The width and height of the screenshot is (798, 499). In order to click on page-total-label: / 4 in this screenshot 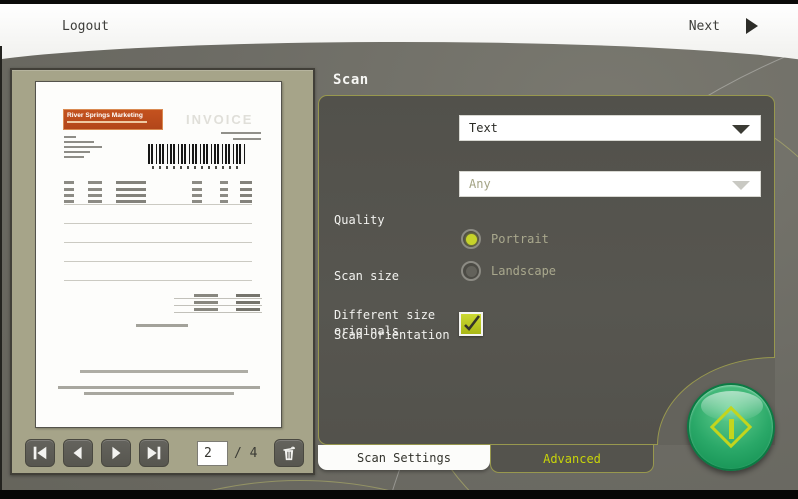, I will do `click(246, 453)`.